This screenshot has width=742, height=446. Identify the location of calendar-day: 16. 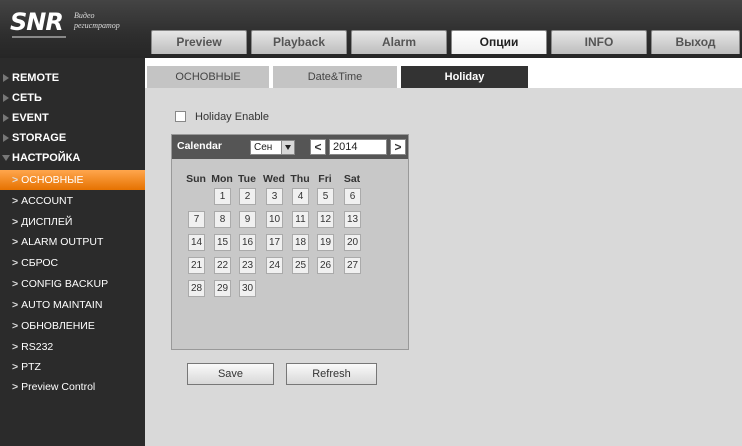
(247, 242).